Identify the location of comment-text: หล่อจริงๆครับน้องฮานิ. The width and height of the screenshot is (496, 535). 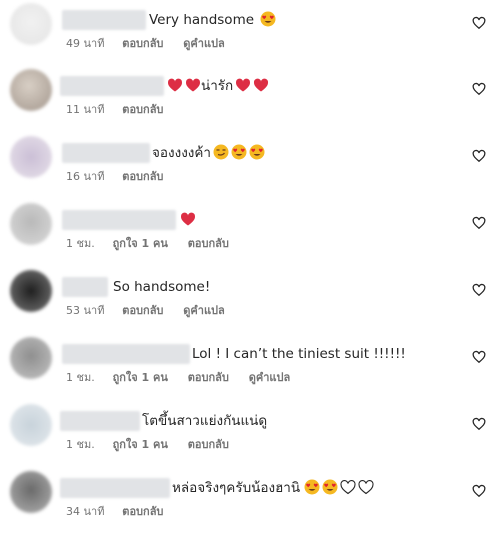
(273, 488).